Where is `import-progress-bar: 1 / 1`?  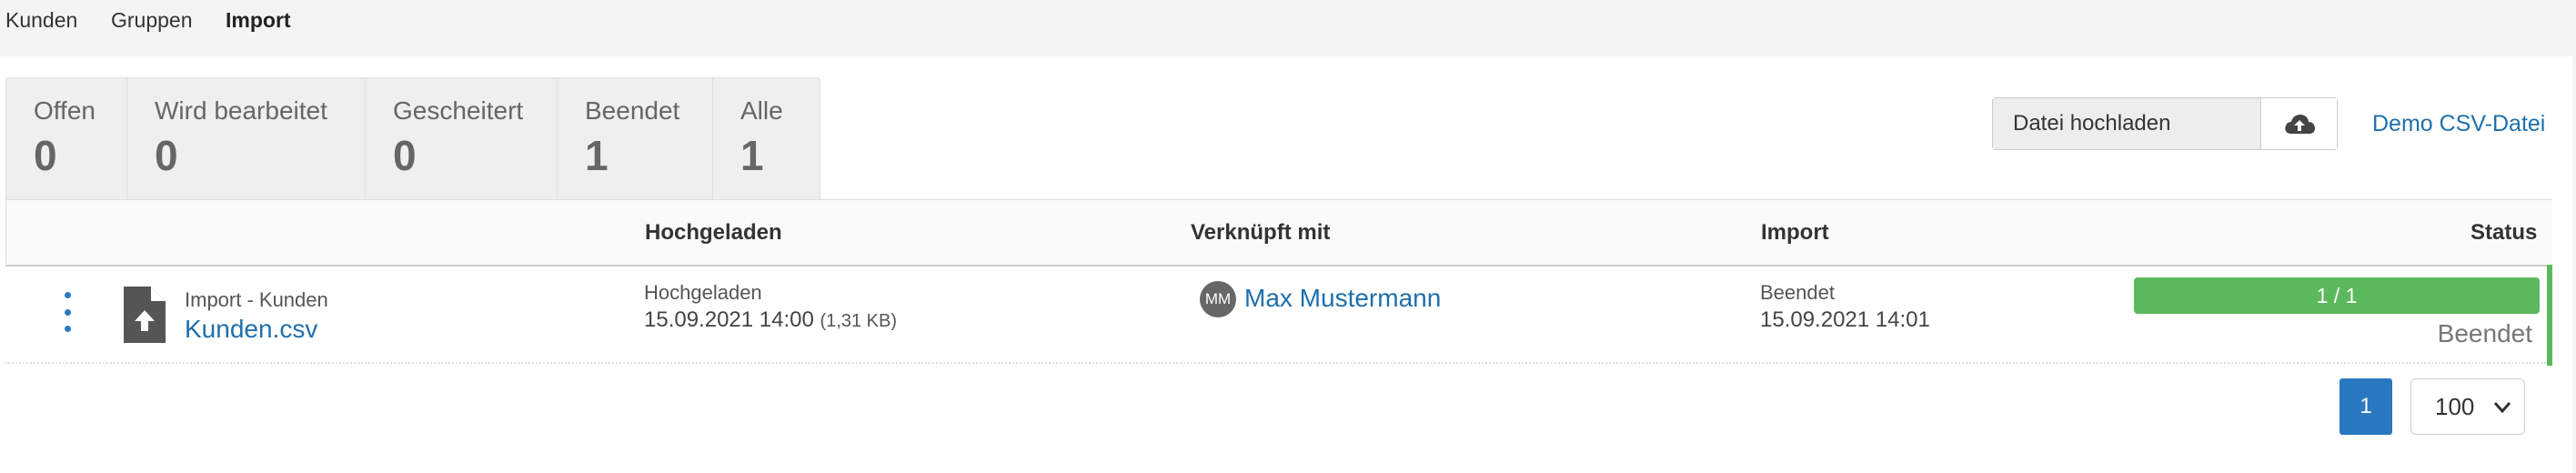 import-progress-bar: 1 / 1 is located at coordinates (2337, 295).